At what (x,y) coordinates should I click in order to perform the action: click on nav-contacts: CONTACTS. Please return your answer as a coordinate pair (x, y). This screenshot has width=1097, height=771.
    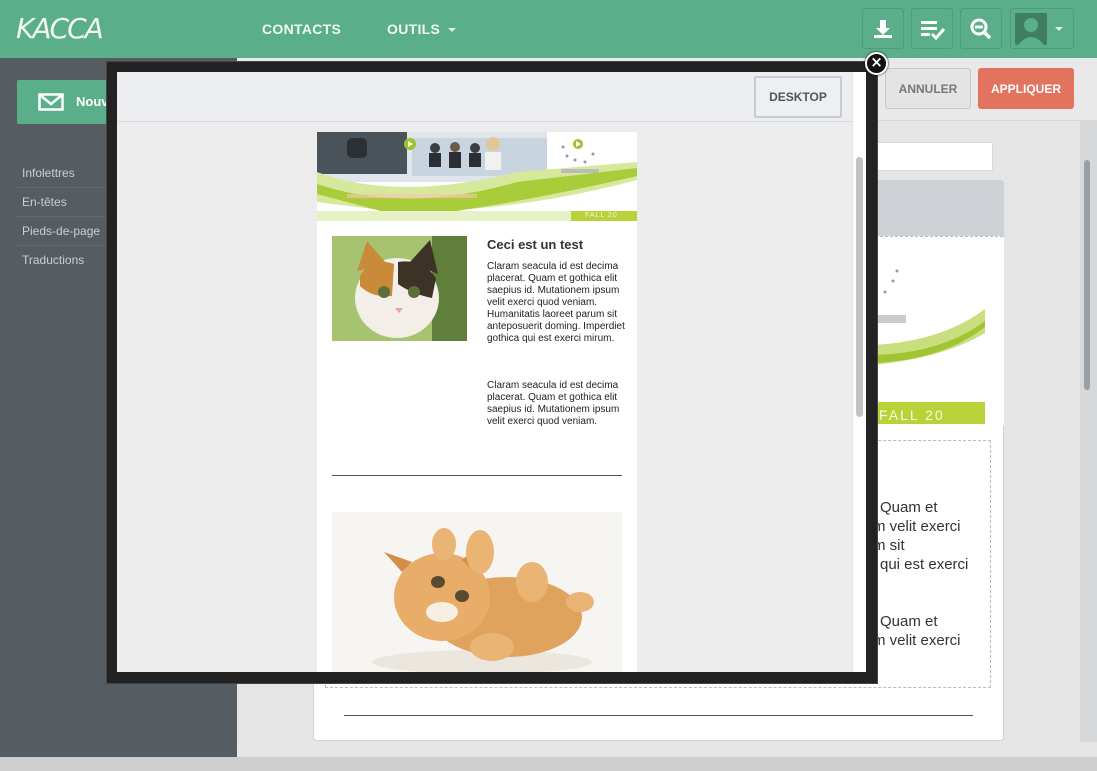
    Looking at the image, I should click on (301, 29).